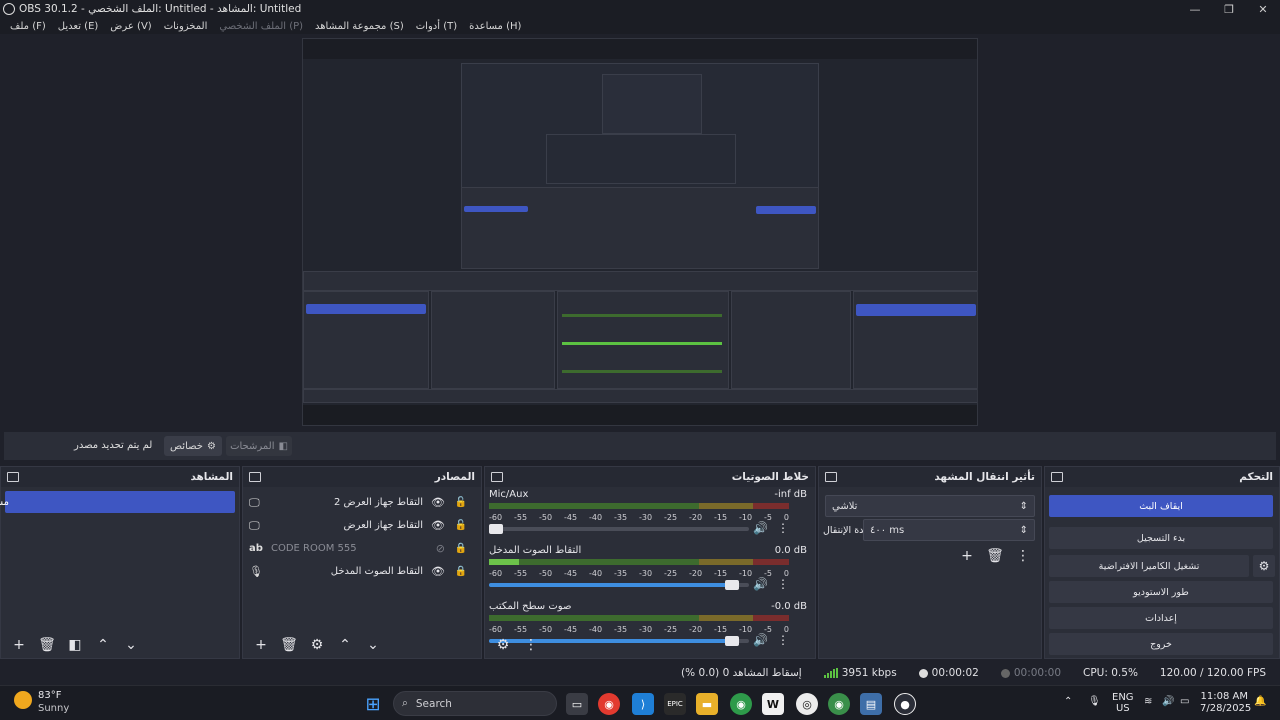 The height and width of the screenshot is (720, 1280). I want to click on wifi-icon: ≋, so click(1148, 701).